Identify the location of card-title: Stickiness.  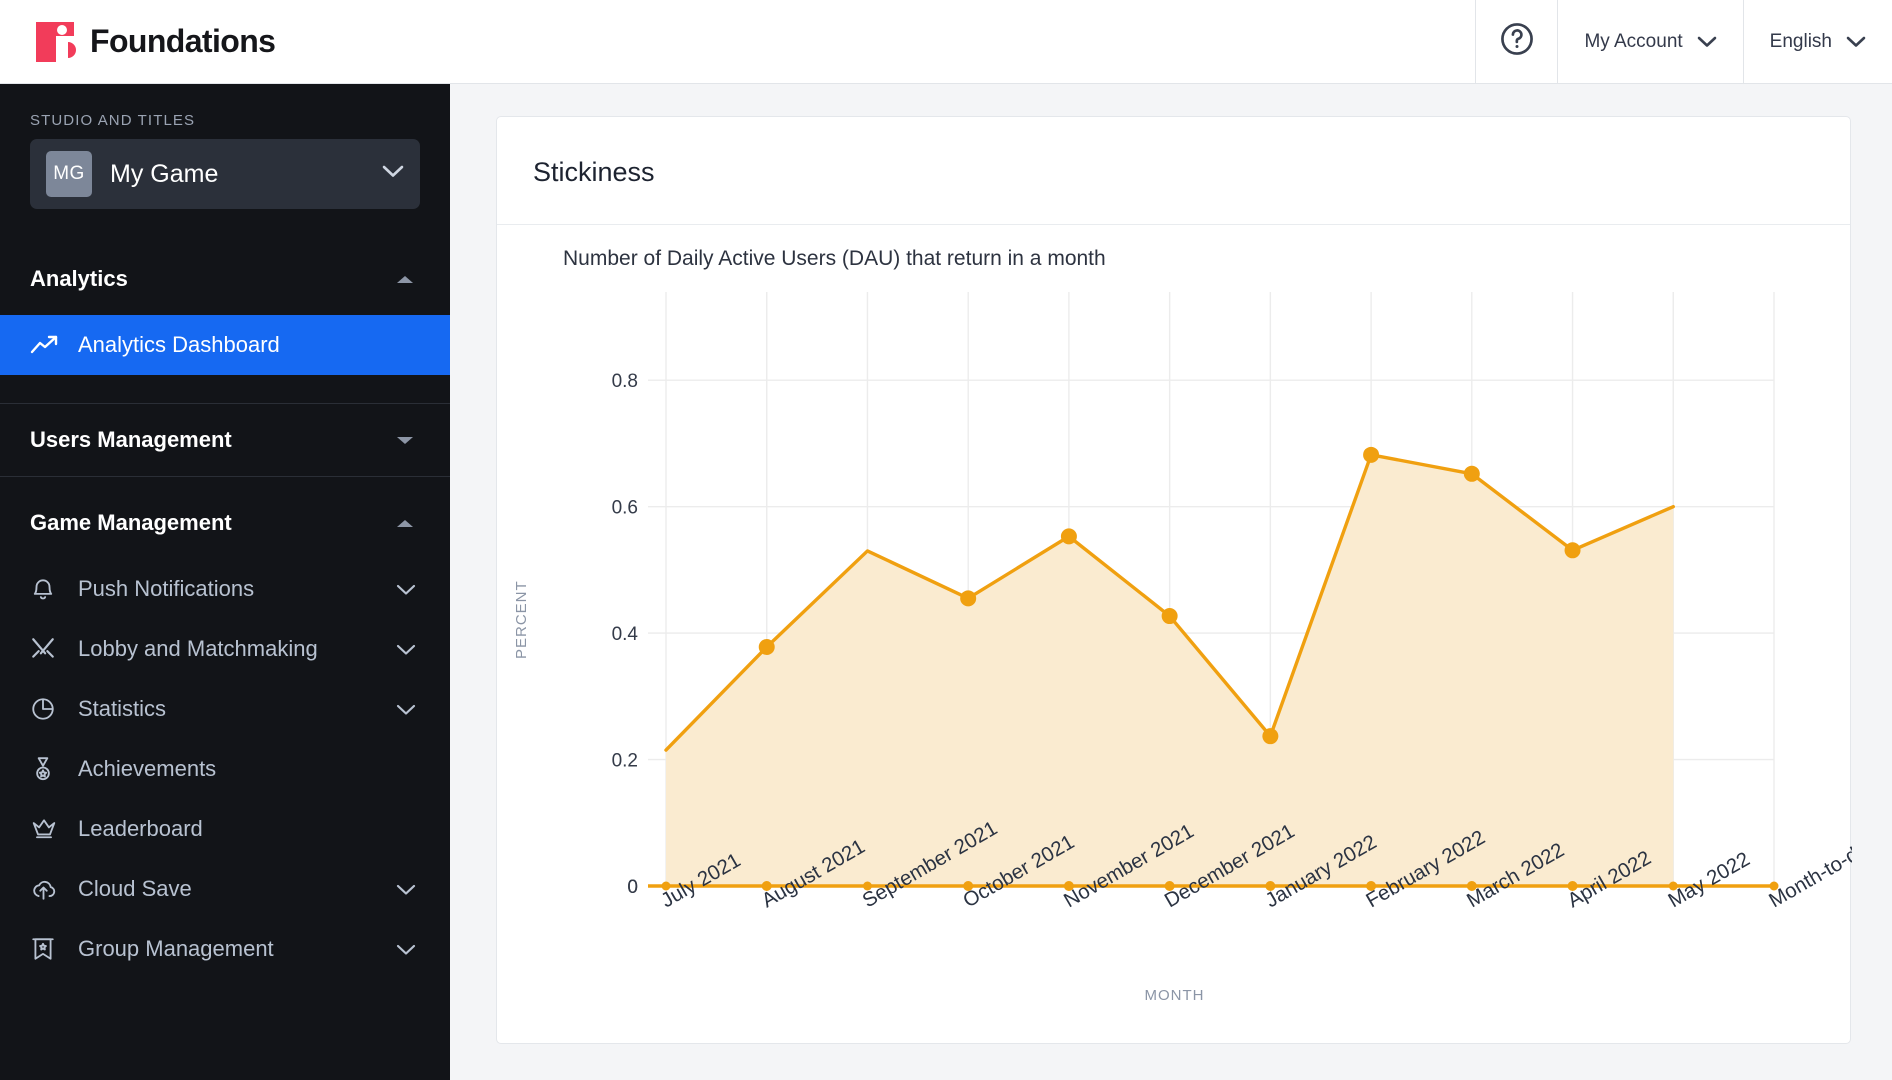
(594, 172).